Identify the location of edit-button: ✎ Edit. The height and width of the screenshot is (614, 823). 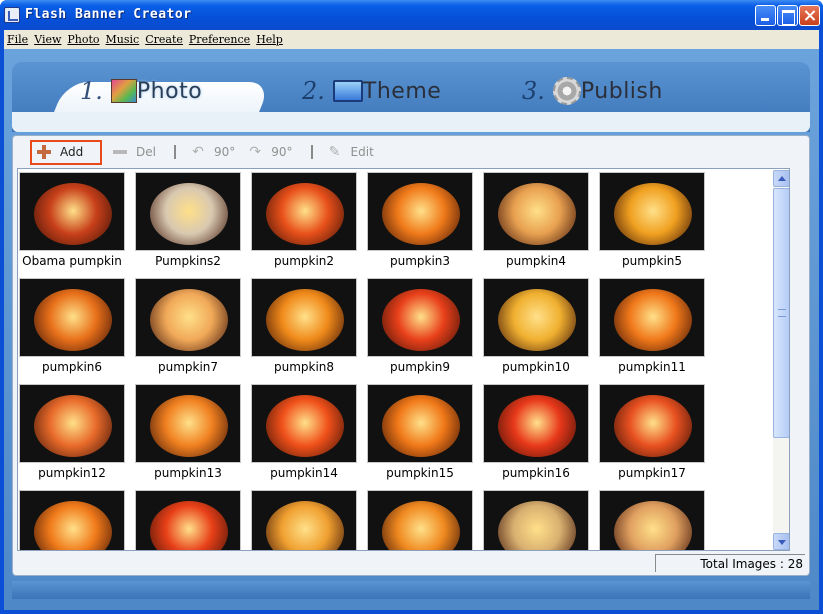
(352, 152).